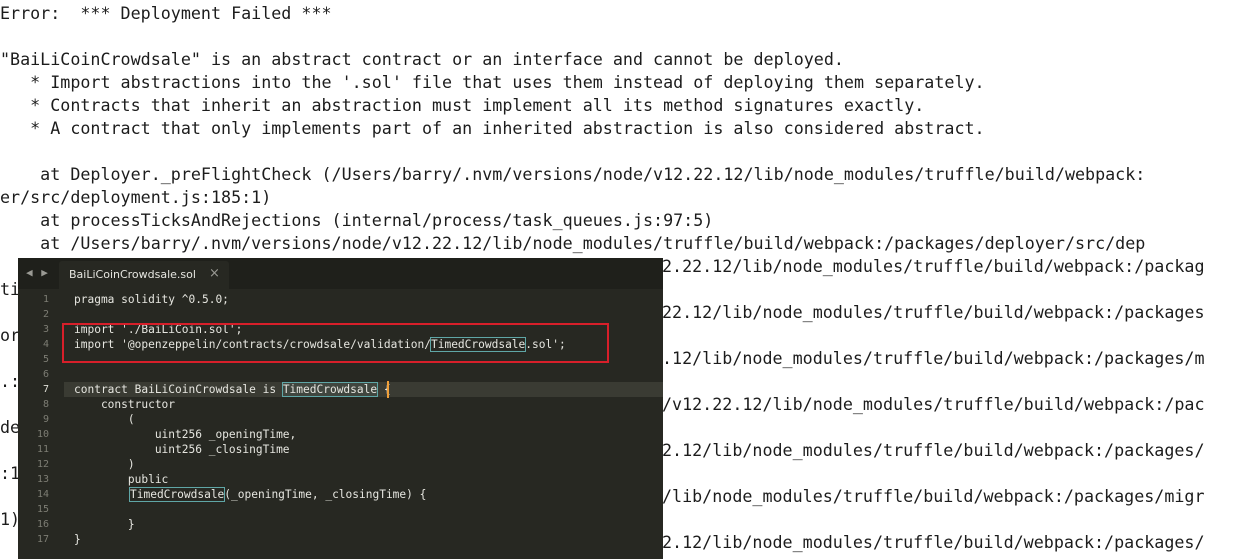 The image size is (1255, 559). Describe the element at coordinates (104, 464) in the screenshot. I see `code-line: )` at that location.